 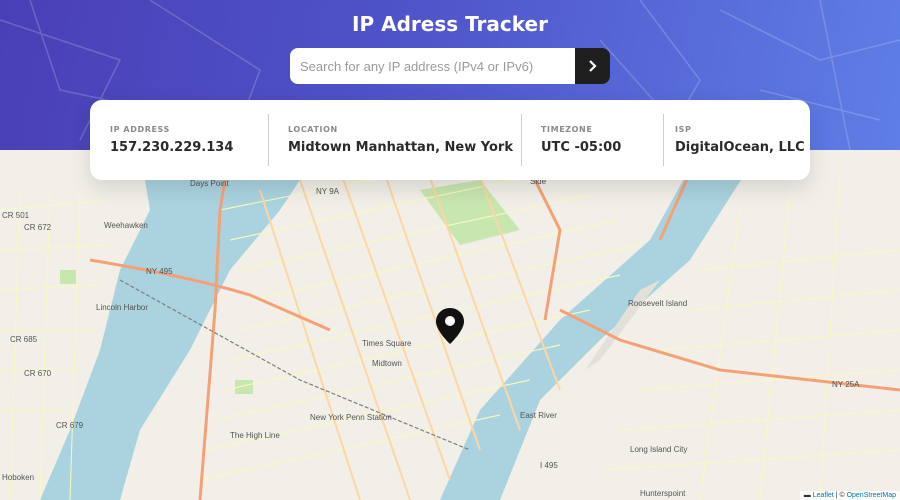 I want to click on search-submit-button, so click(x=592, y=66).